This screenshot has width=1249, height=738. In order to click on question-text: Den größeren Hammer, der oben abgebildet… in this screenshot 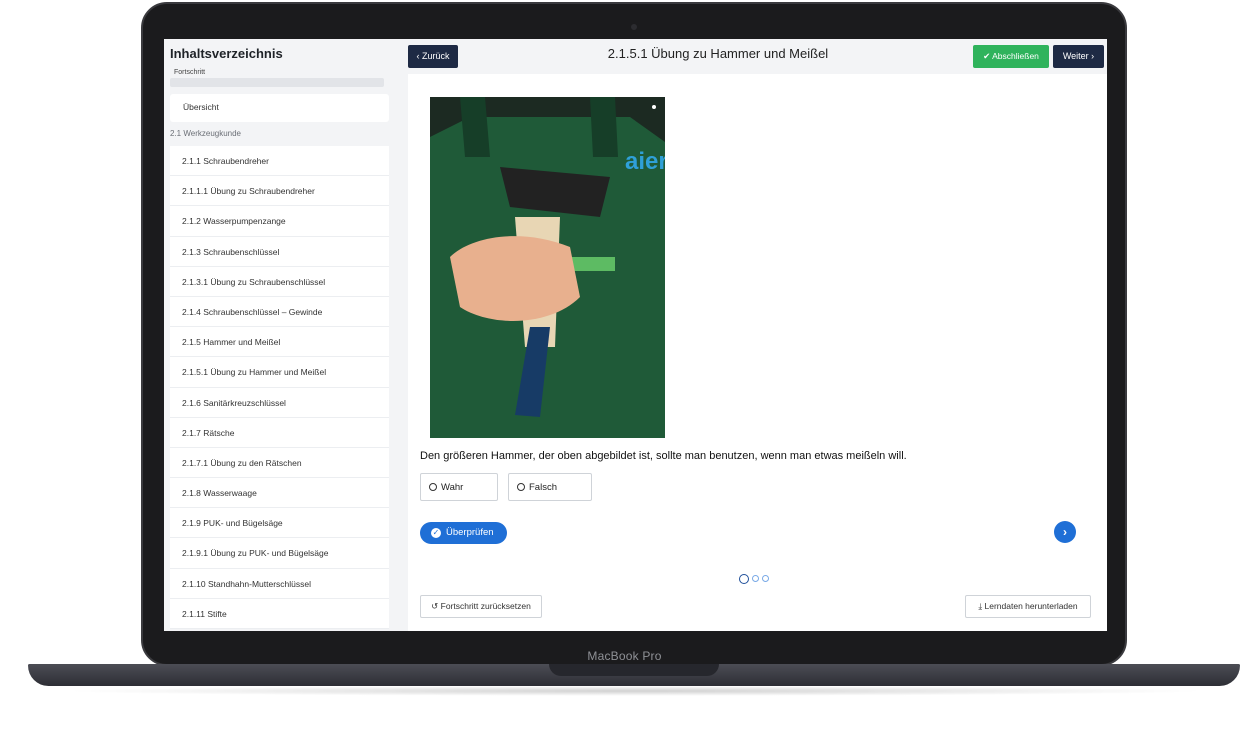, I will do `click(663, 456)`.